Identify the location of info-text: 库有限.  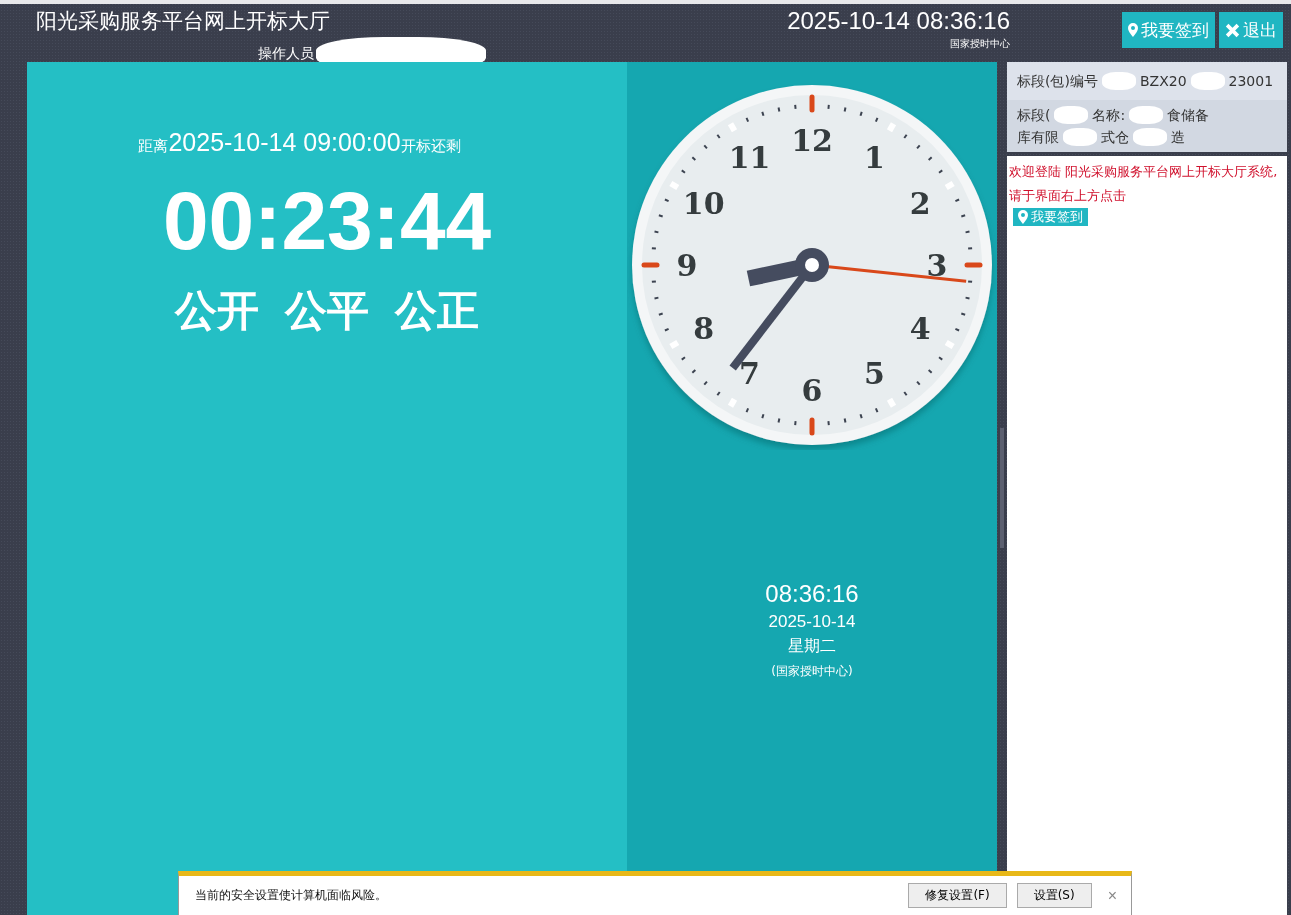
(1038, 137).